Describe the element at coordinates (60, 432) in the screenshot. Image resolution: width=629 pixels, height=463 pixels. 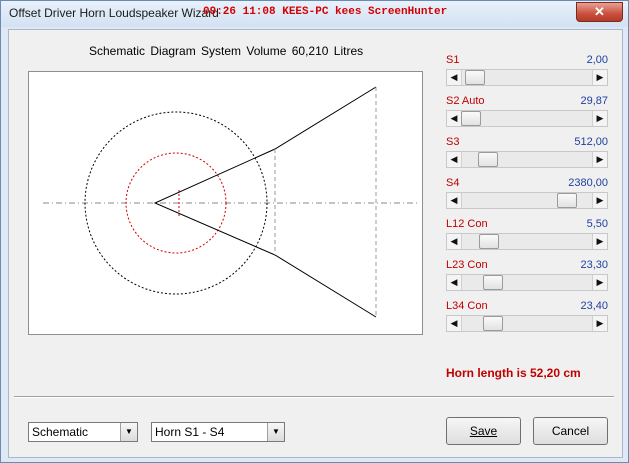
I see `view-select-value: Schematic` at that location.